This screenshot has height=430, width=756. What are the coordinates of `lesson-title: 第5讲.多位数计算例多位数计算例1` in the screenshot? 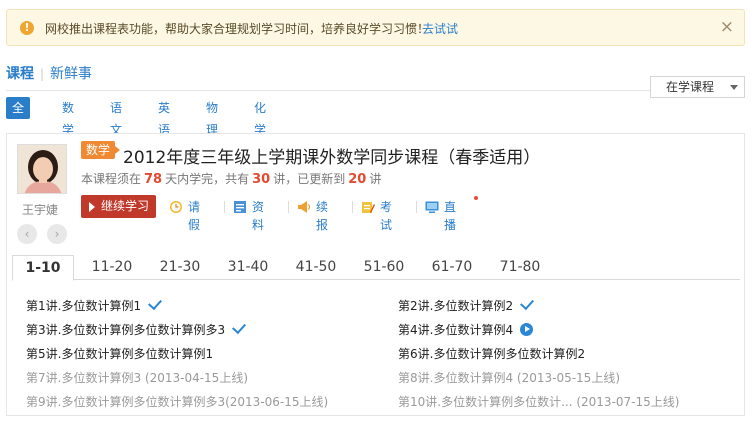 It's located at (120, 354).